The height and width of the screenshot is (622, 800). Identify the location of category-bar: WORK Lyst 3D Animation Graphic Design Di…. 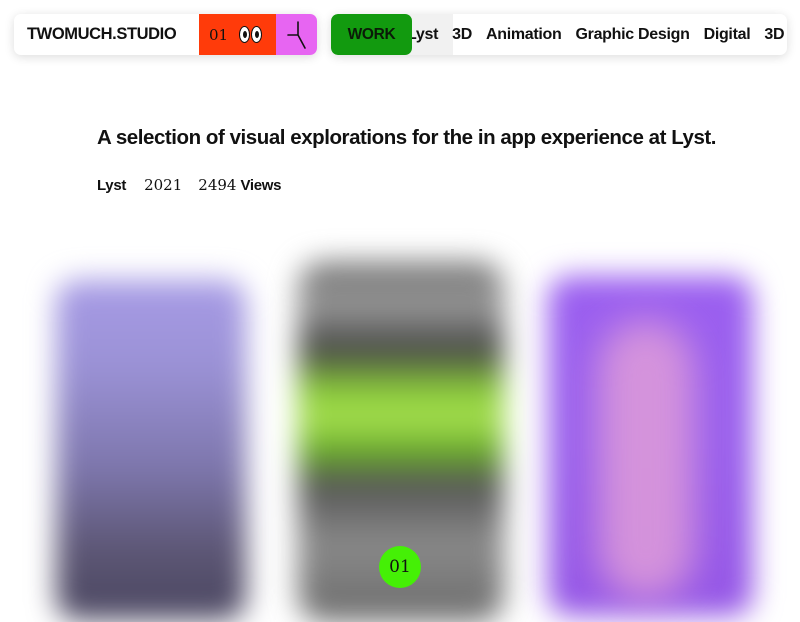
(559, 34).